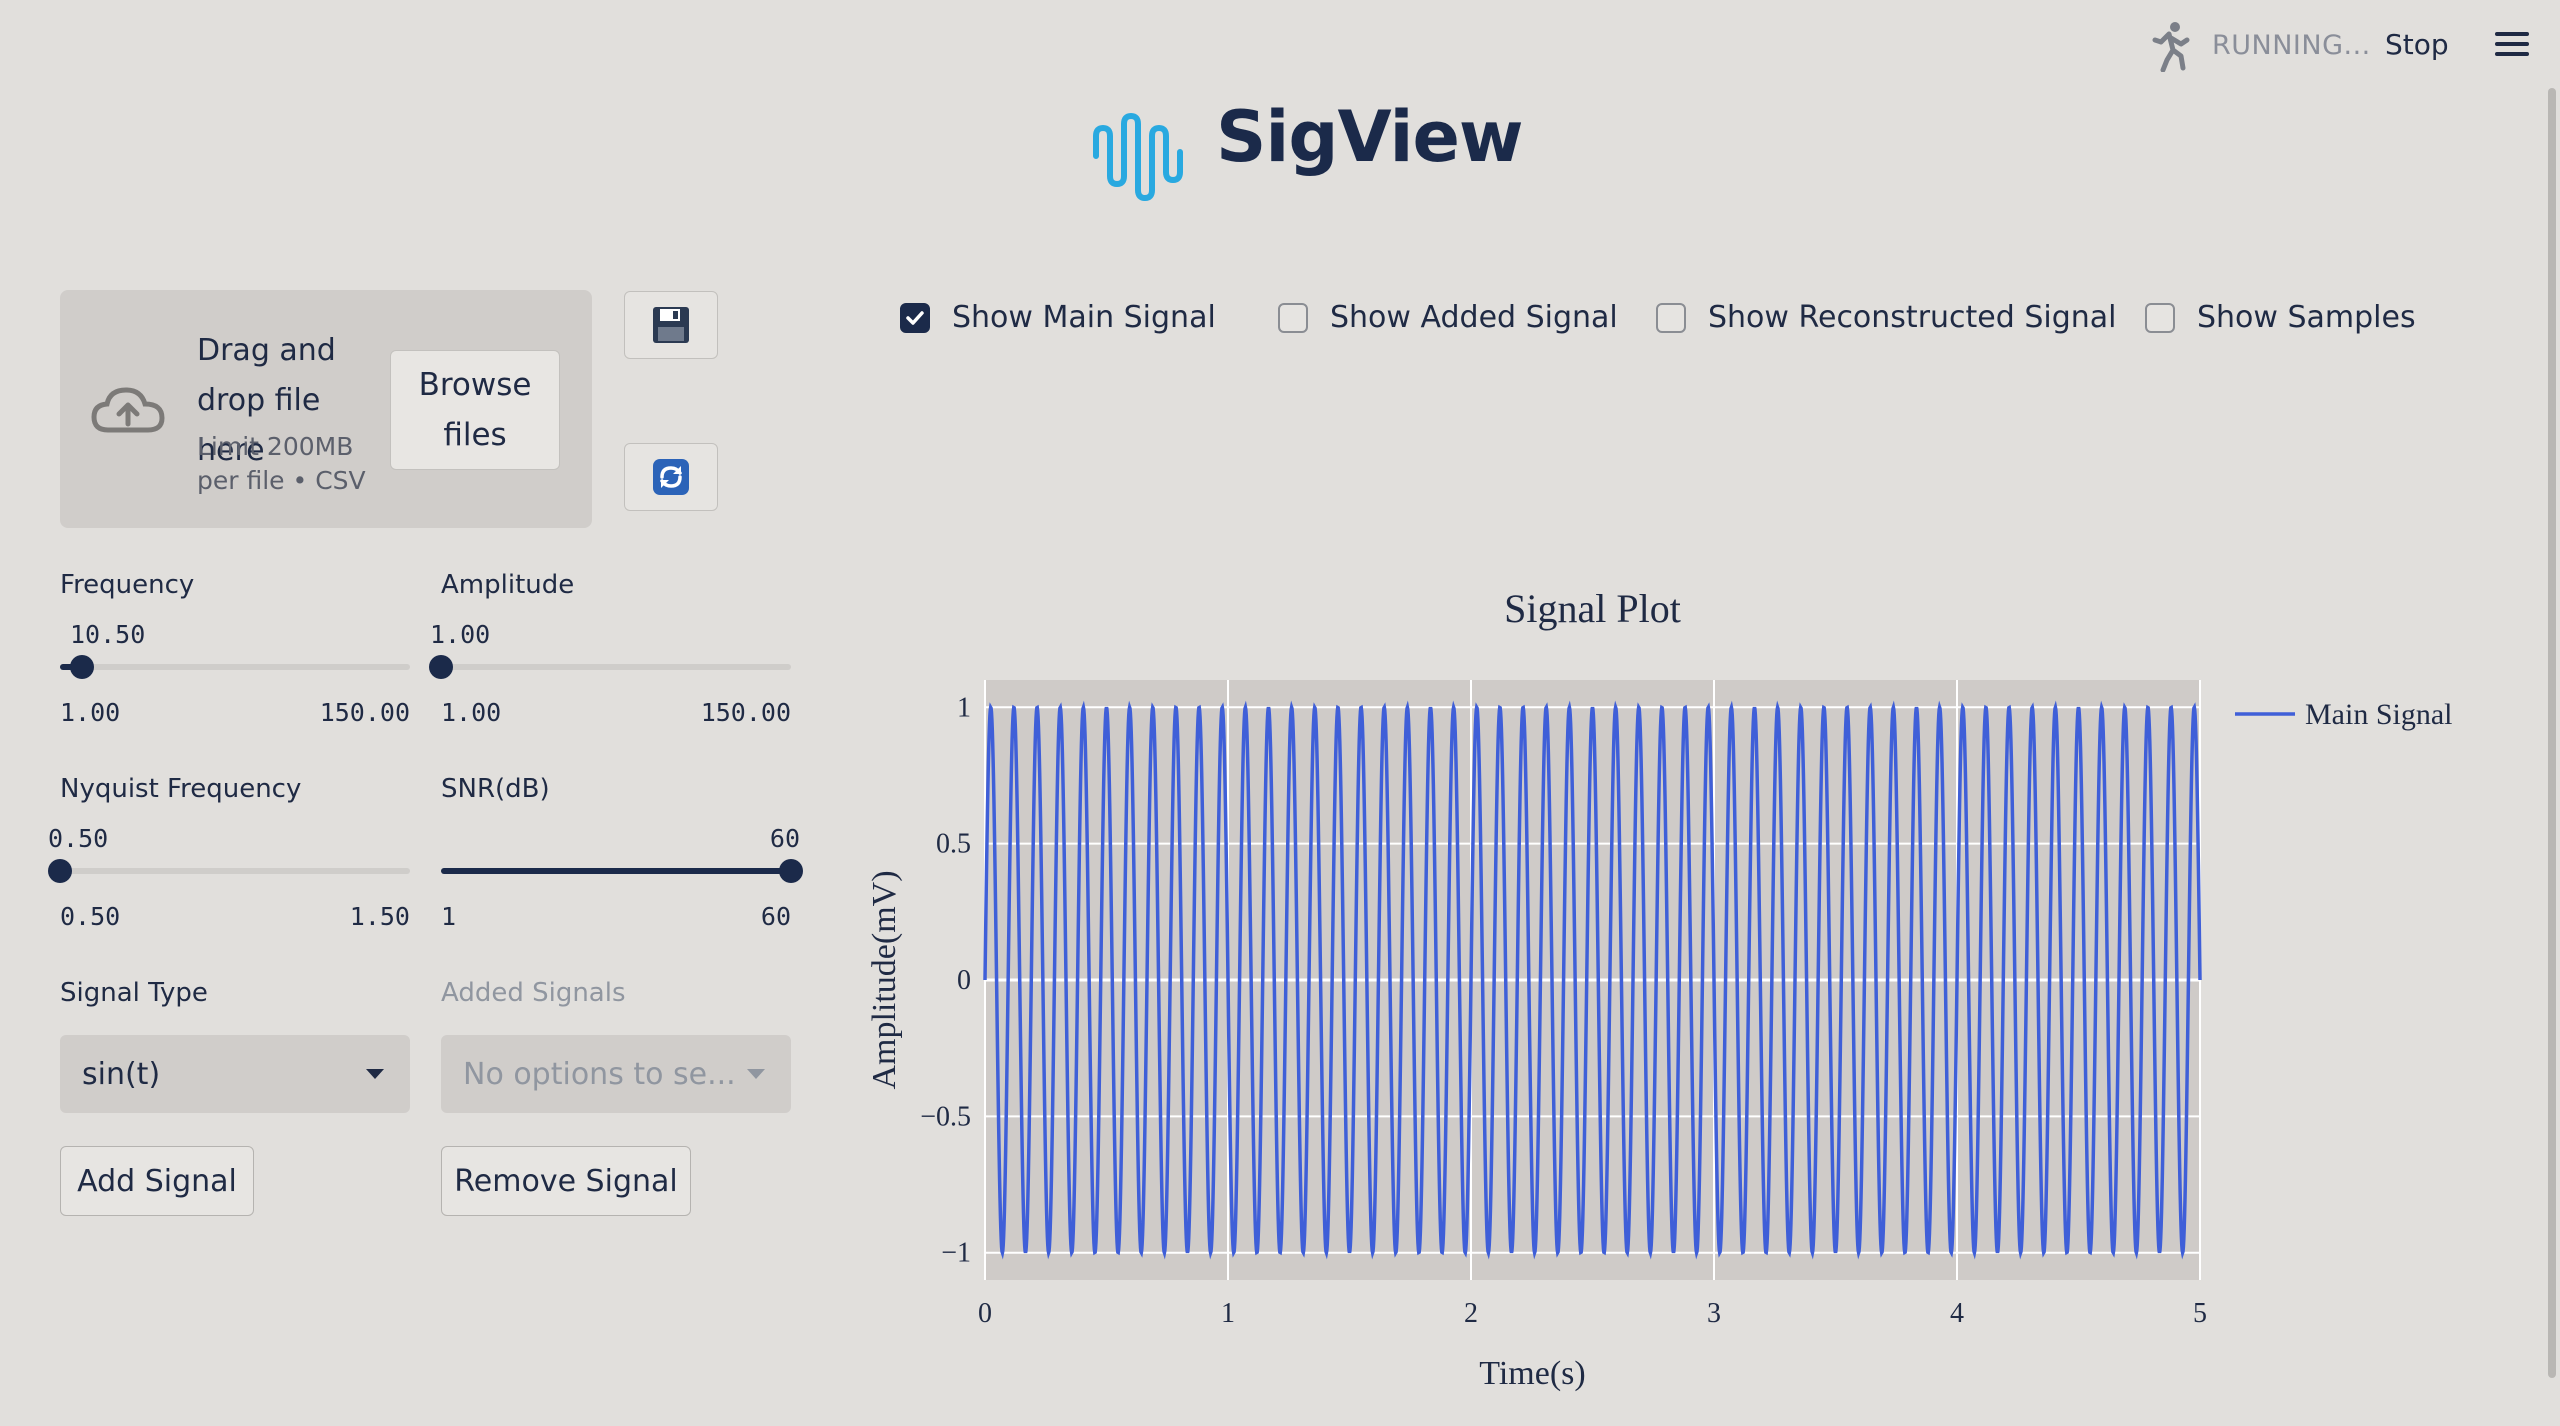 This screenshot has width=2560, height=1426. Describe the element at coordinates (379, 916) in the screenshot. I see `nyquist-frequency-max: 1.50` at that location.